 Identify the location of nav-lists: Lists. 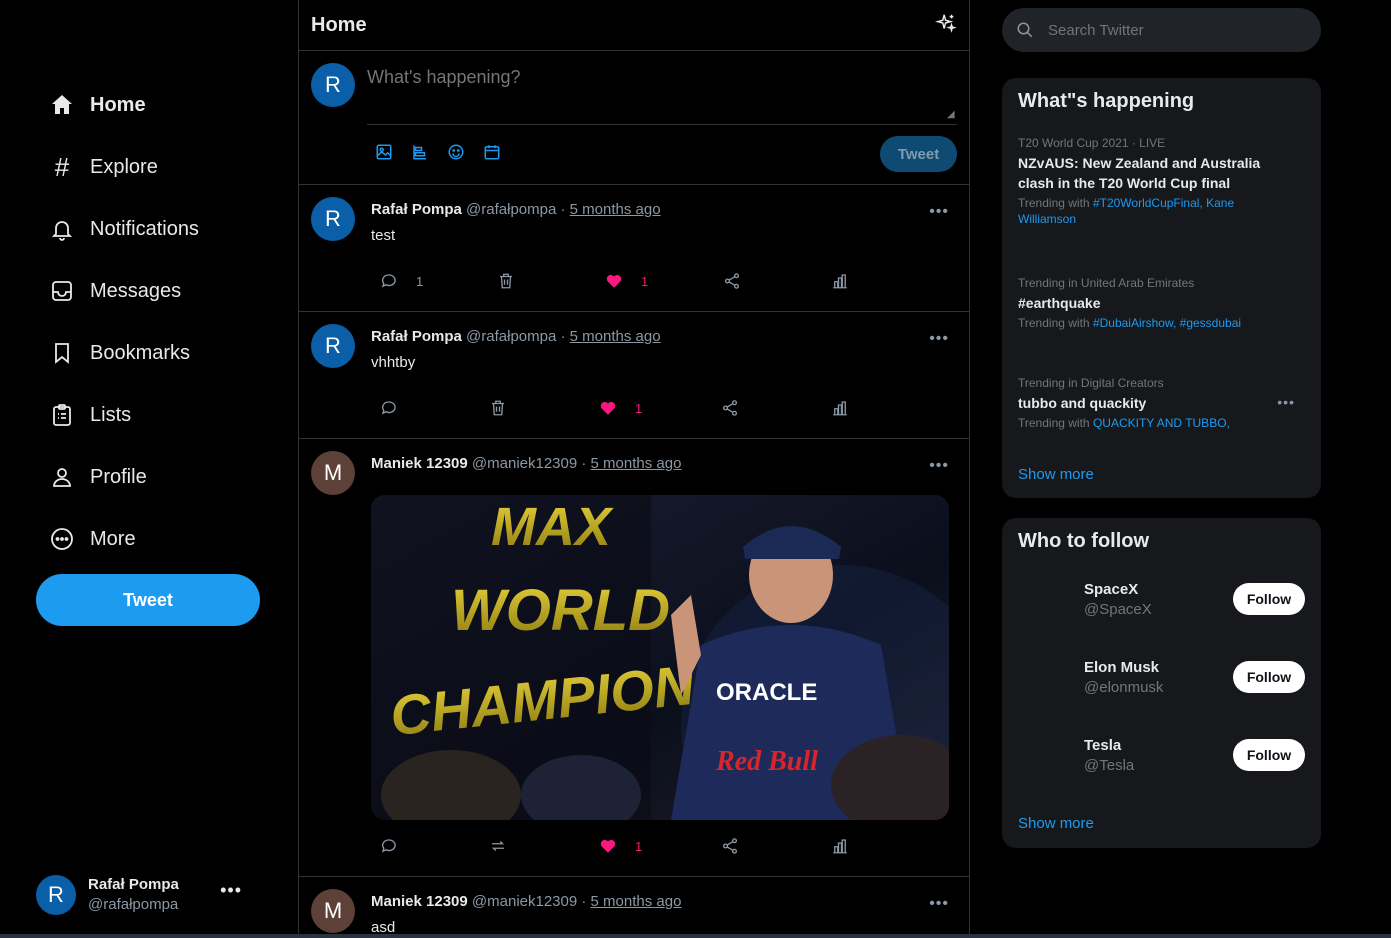
(89, 415).